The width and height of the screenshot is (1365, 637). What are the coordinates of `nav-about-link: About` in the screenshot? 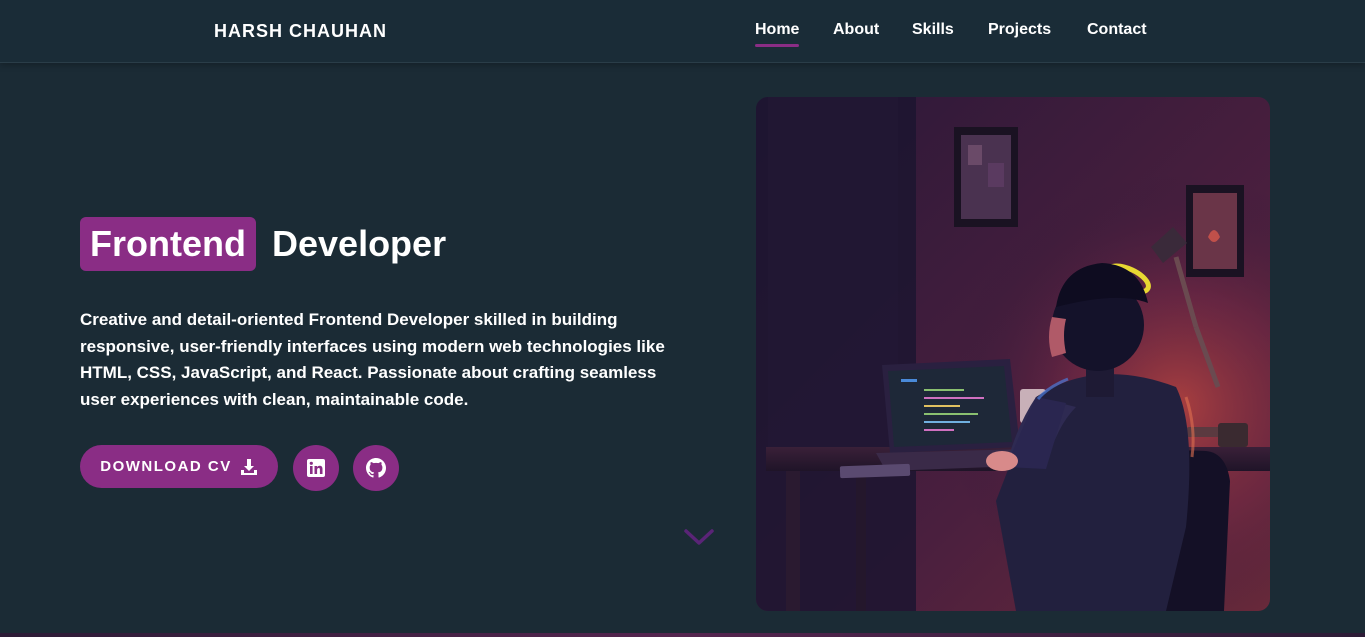 It's located at (856, 30).